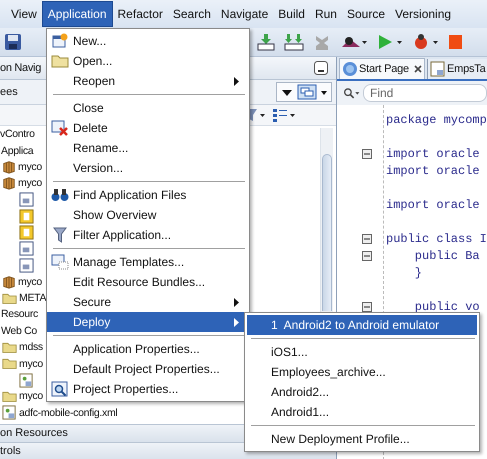  Describe the element at coordinates (436, 239) in the screenshot. I see `code-line: public class I` at that location.